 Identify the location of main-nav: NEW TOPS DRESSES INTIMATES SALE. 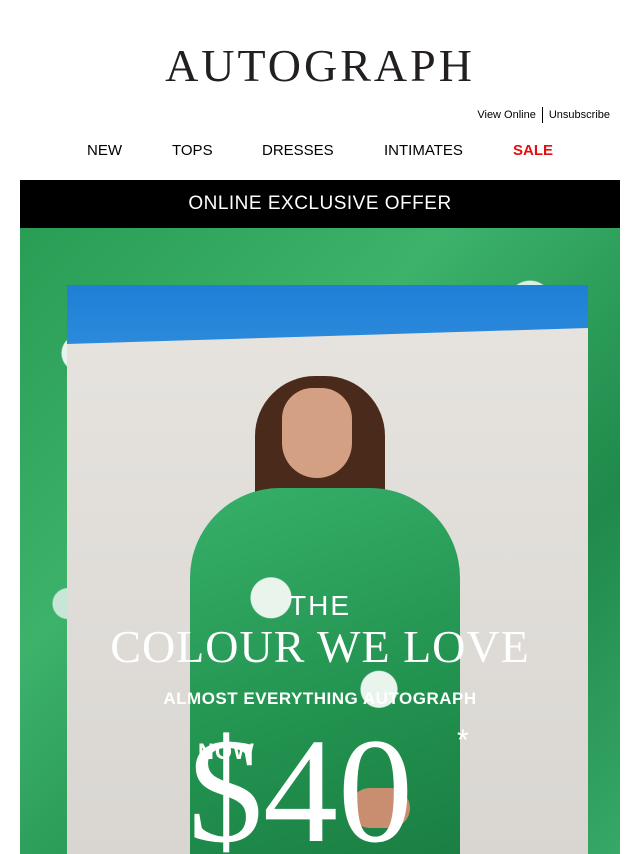
(320, 152).